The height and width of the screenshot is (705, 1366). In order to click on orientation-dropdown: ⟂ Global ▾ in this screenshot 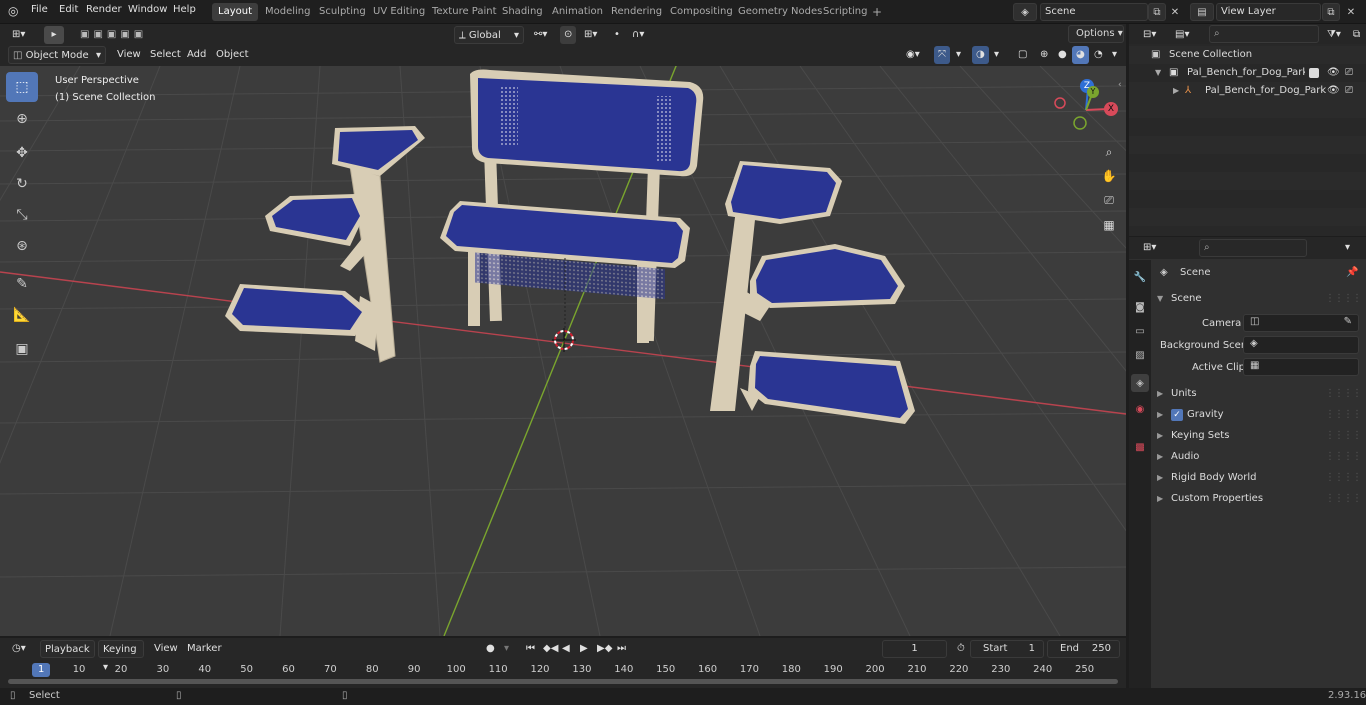, I will do `click(489, 35)`.